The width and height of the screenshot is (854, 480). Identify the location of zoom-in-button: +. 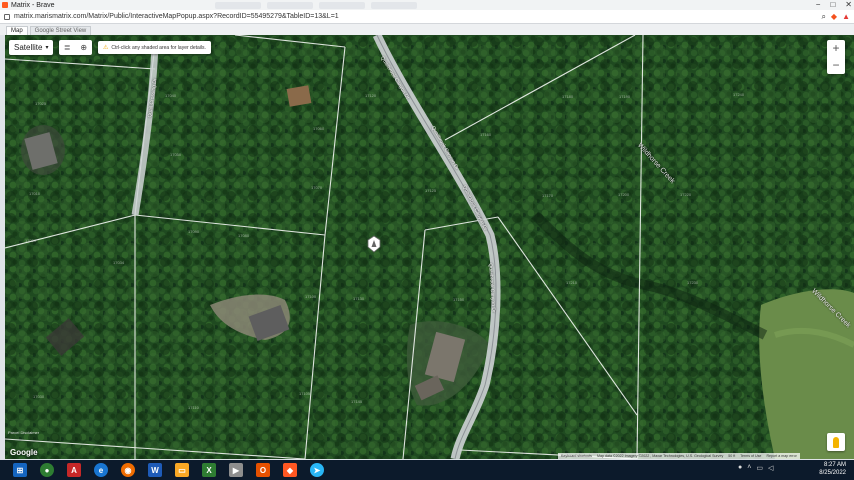
(835, 48).